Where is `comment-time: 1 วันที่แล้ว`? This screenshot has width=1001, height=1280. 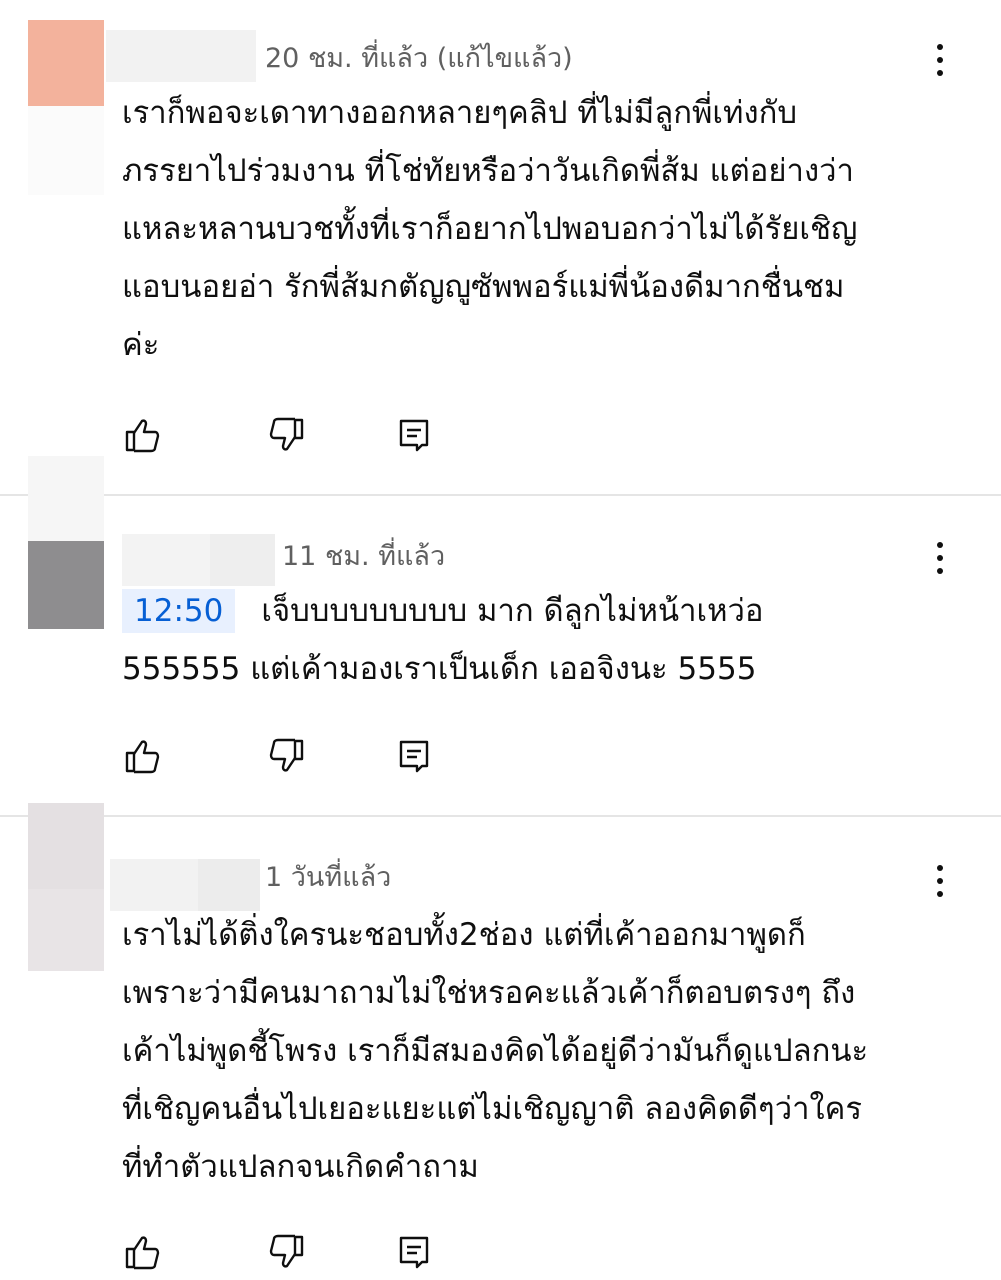
comment-time: 1 วันที่แล้ว is located at coordinates (328, 877).